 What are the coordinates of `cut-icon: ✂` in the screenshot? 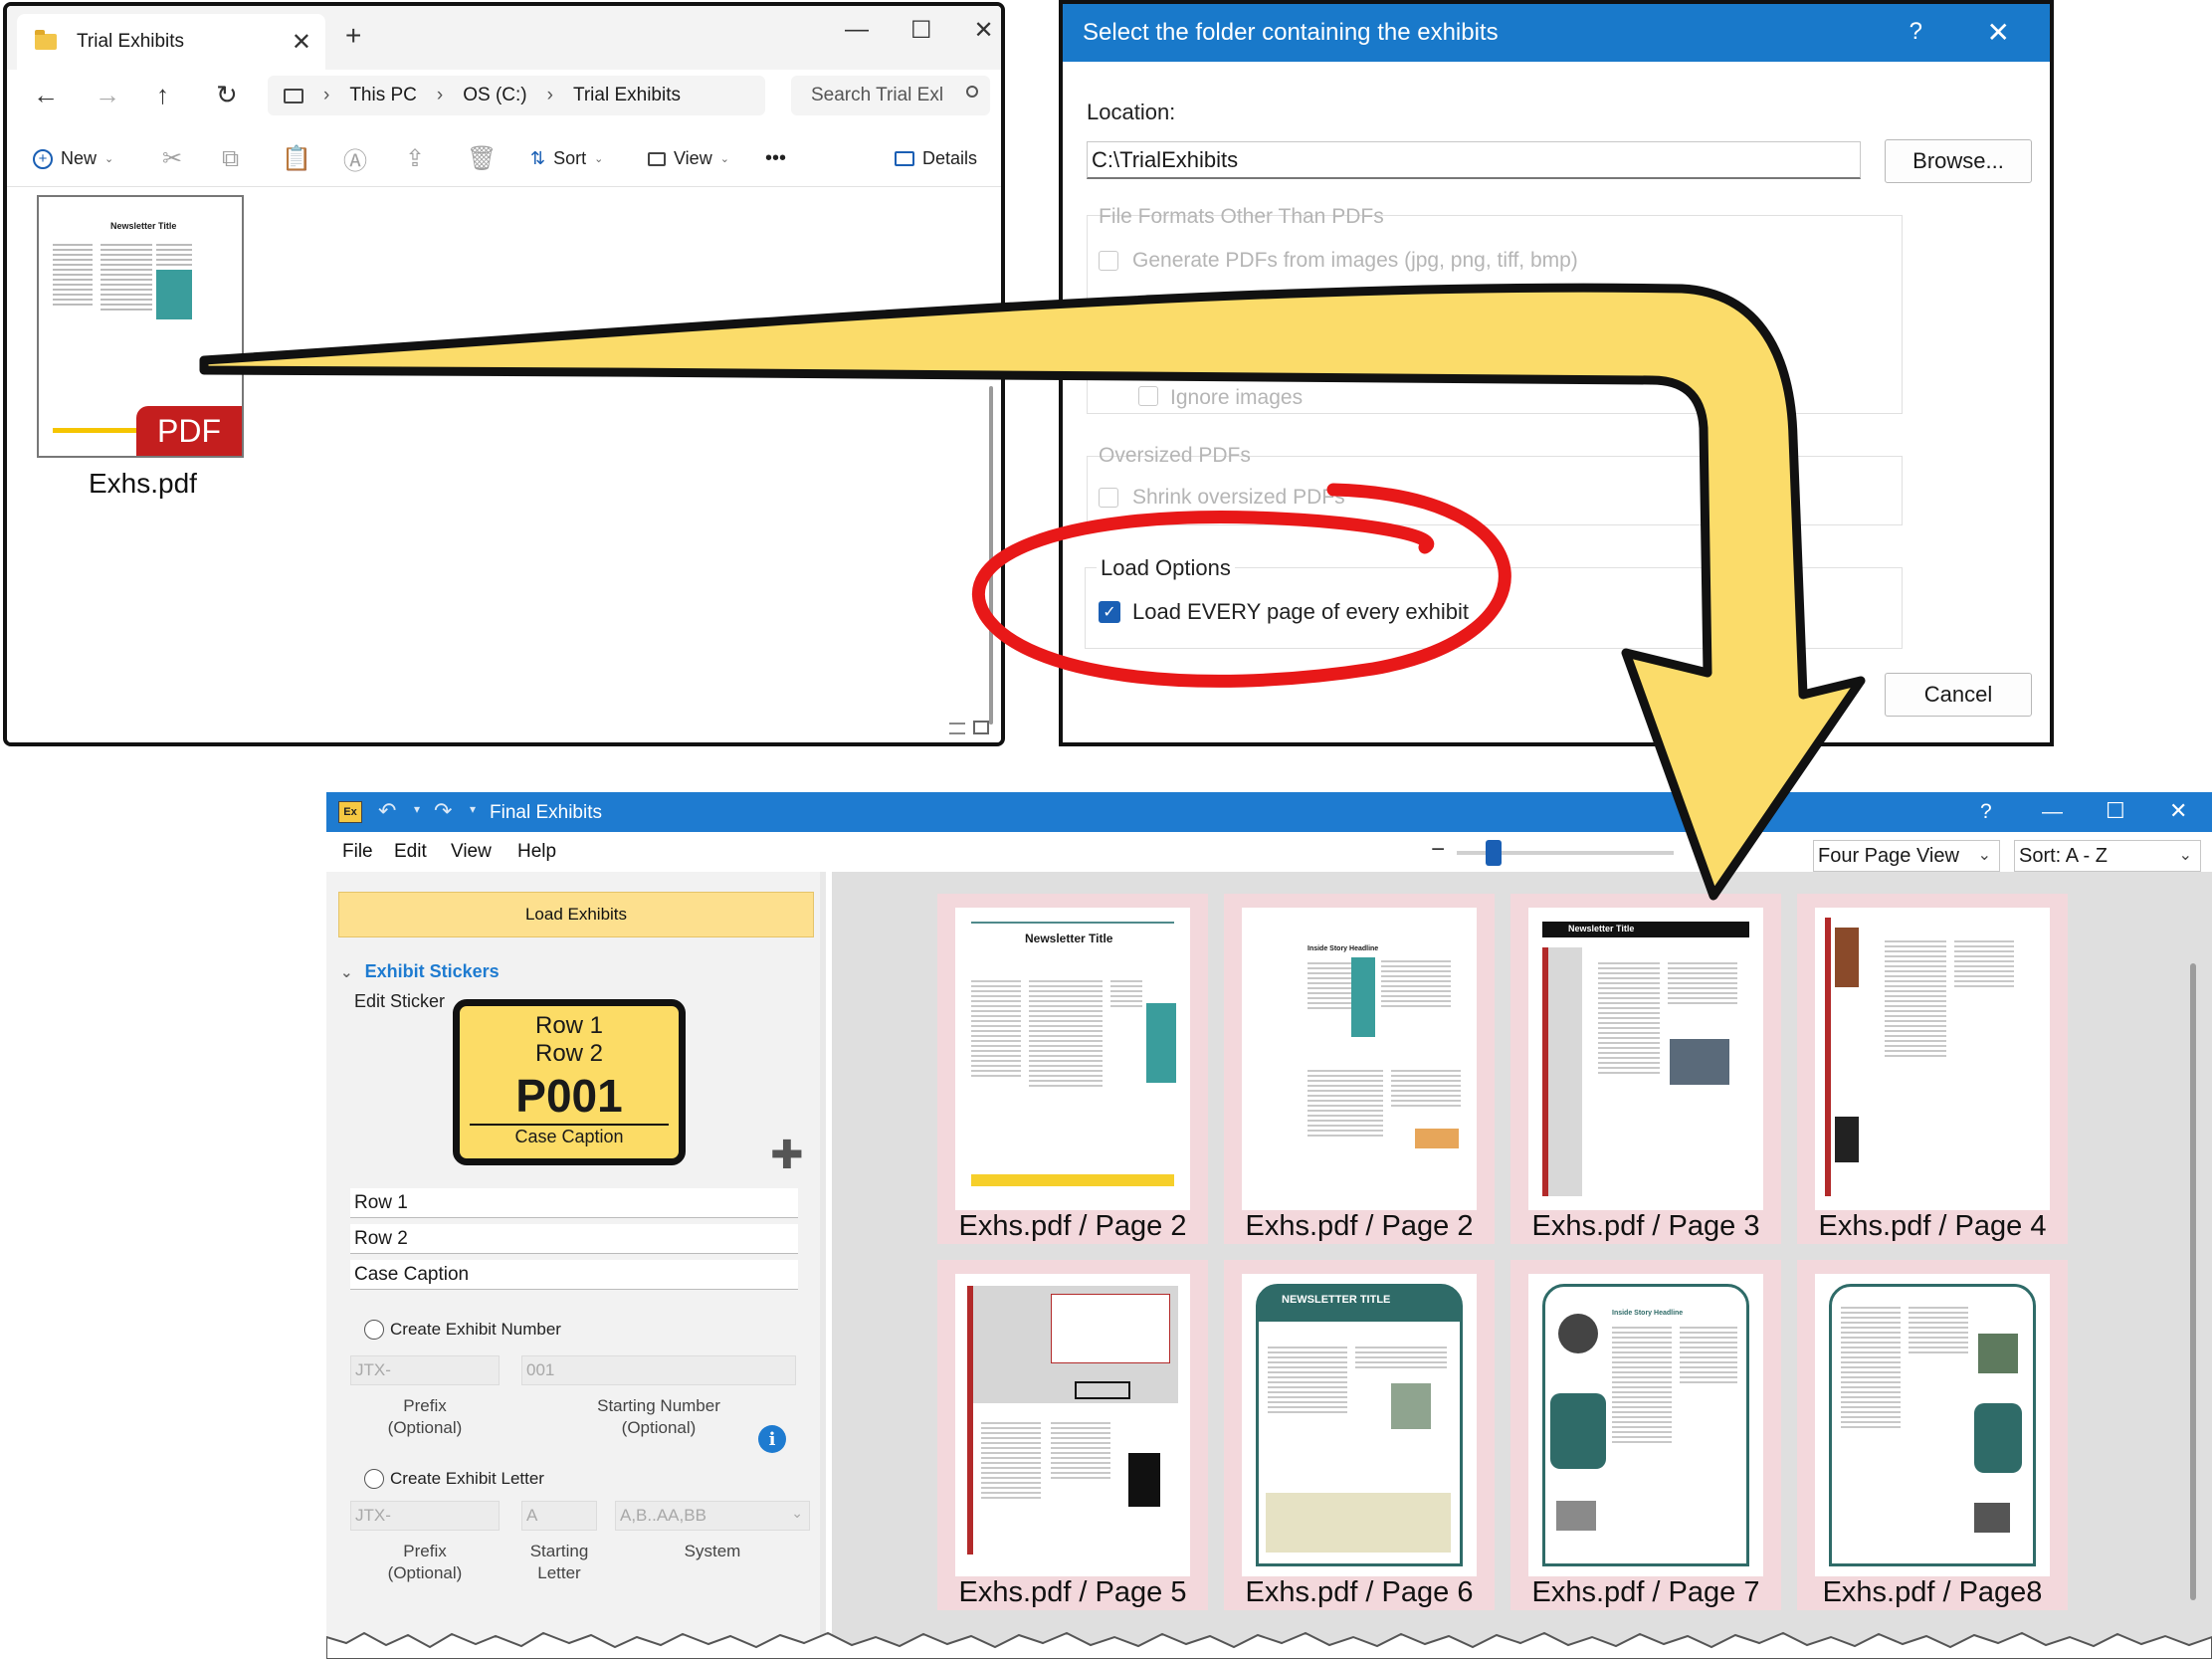 It's located at (172, 158).